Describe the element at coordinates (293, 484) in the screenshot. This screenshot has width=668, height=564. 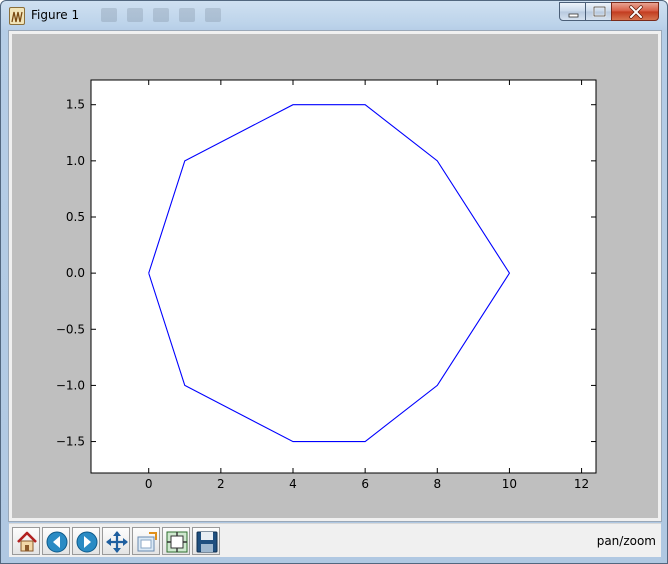
I see `x-tick-label: 4` at that location.